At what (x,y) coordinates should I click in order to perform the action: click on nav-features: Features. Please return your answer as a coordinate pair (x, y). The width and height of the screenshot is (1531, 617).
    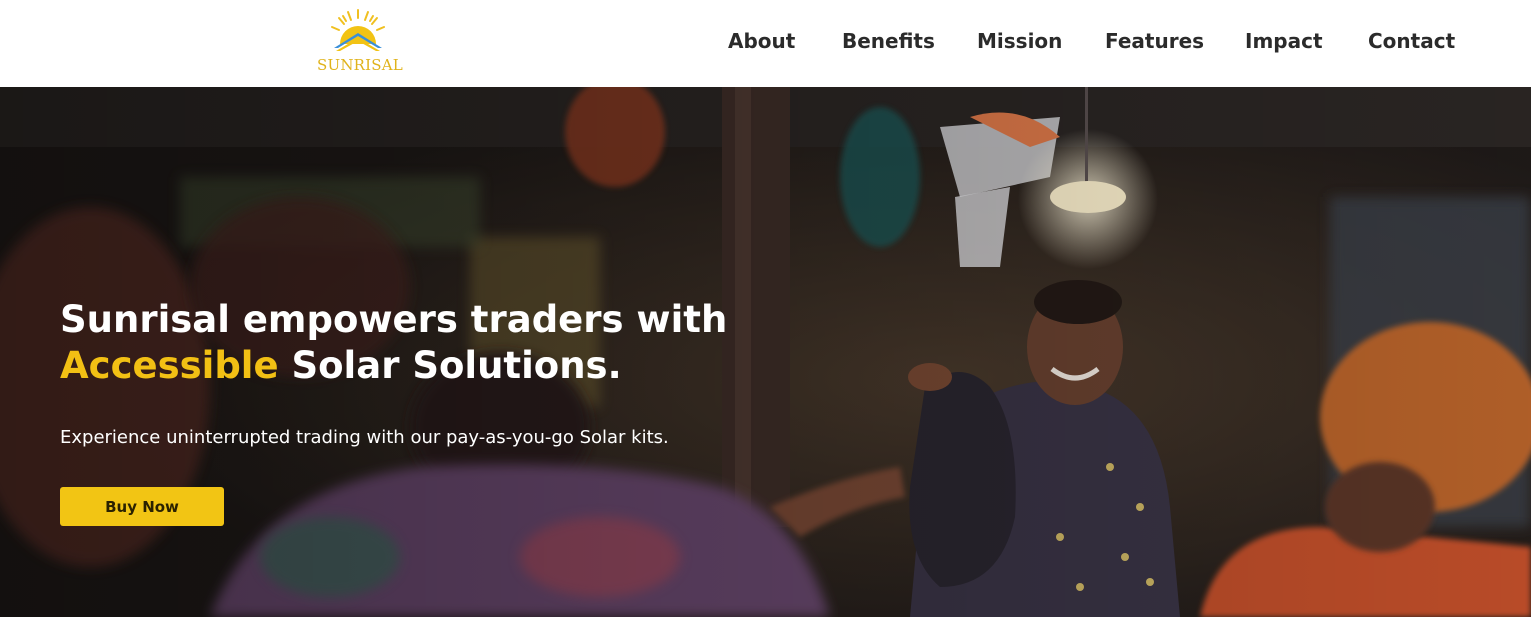
    Looking at the image, I should click on (1154, 41).